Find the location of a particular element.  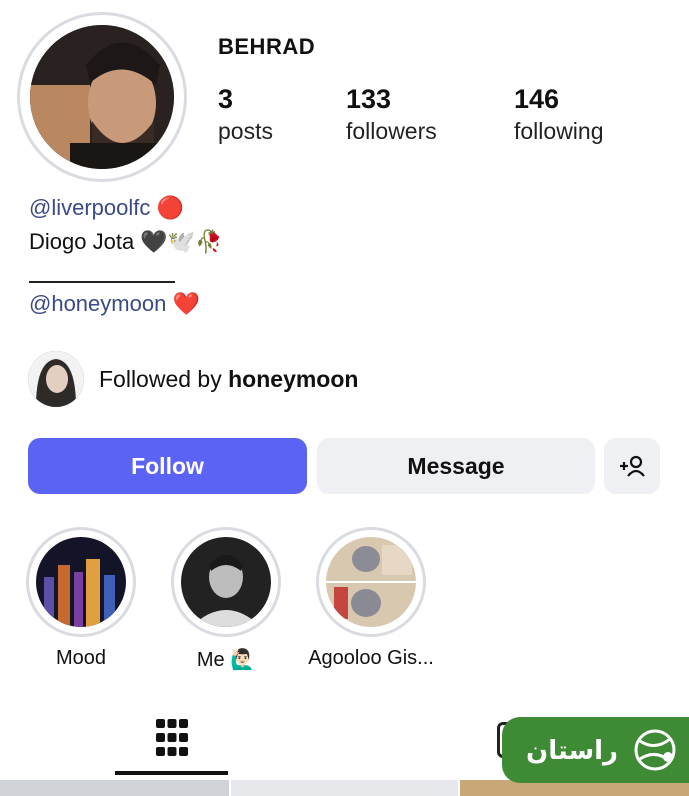

followed-by-name: honeymoon is located at coordinates (293, 379).